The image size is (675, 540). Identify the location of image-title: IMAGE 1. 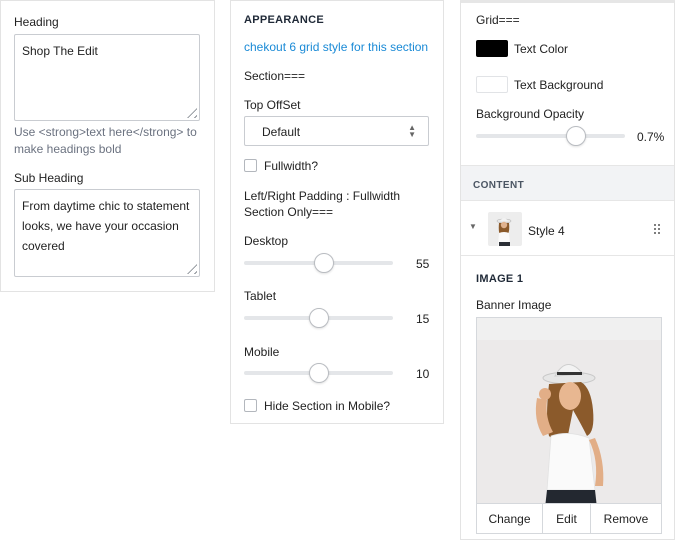
(500, 279).